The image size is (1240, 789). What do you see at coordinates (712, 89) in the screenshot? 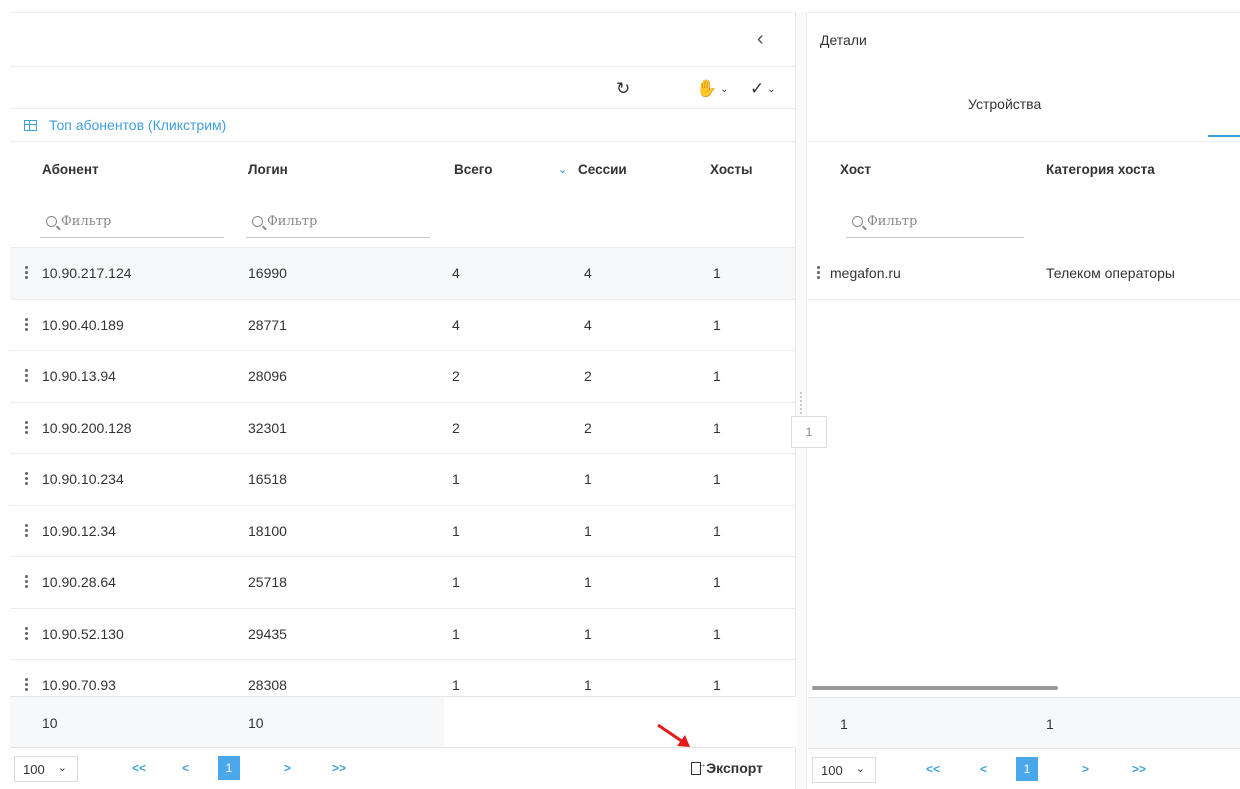
I see `hand-icon: ✋ ⌄` at bounding box center [712, 89].